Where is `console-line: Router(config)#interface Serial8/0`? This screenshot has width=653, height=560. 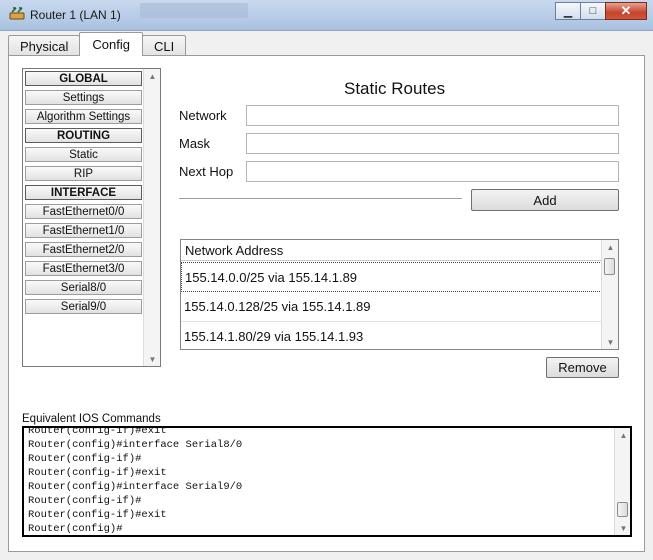
console-line: Router(config)#interface Serial8/0 is located at coordinates (135, 445).